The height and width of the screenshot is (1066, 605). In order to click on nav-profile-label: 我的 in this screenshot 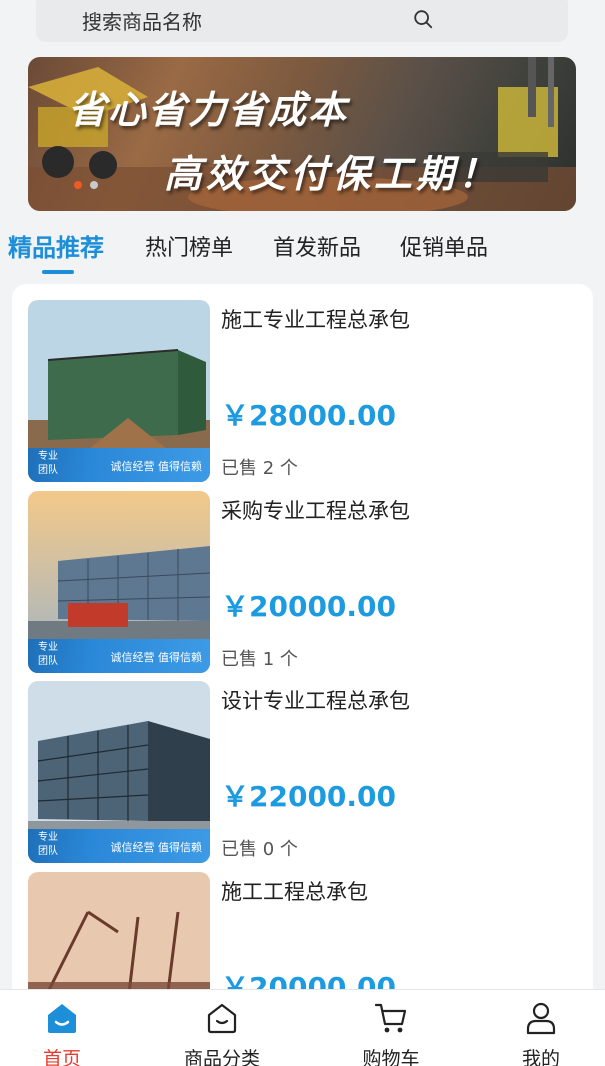, I will do `click(540, 1057)`.